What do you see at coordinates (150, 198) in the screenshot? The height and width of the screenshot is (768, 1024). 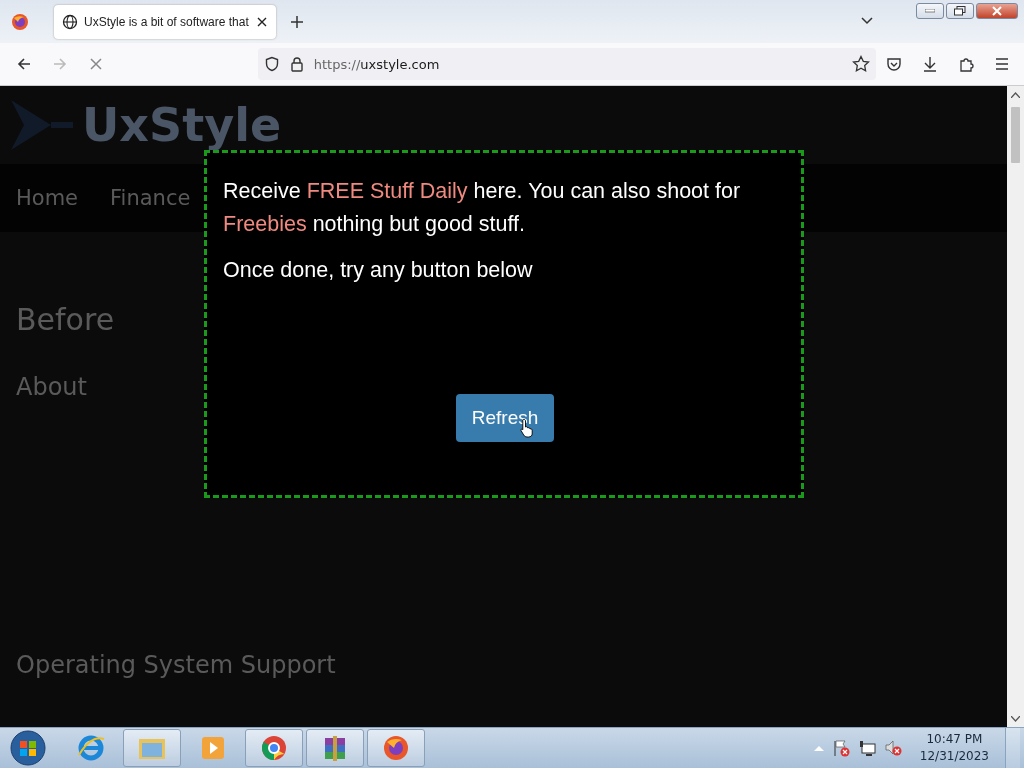 I see `nav-link: Finance` at bounding box center [150, 198].